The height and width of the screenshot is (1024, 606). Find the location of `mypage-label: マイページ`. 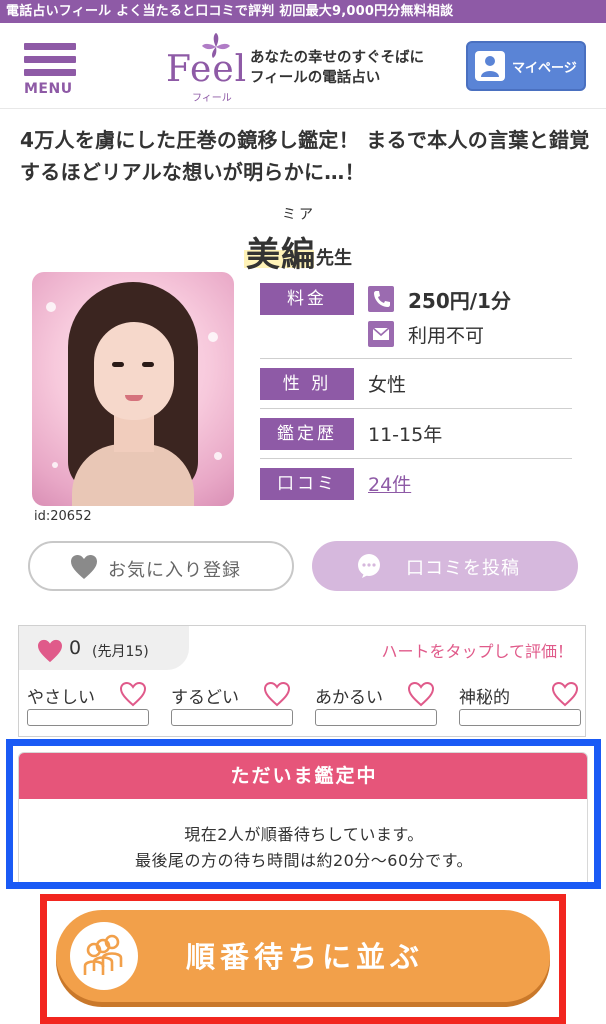

mypage-label: マイページ is located at coordinates (544, 68).